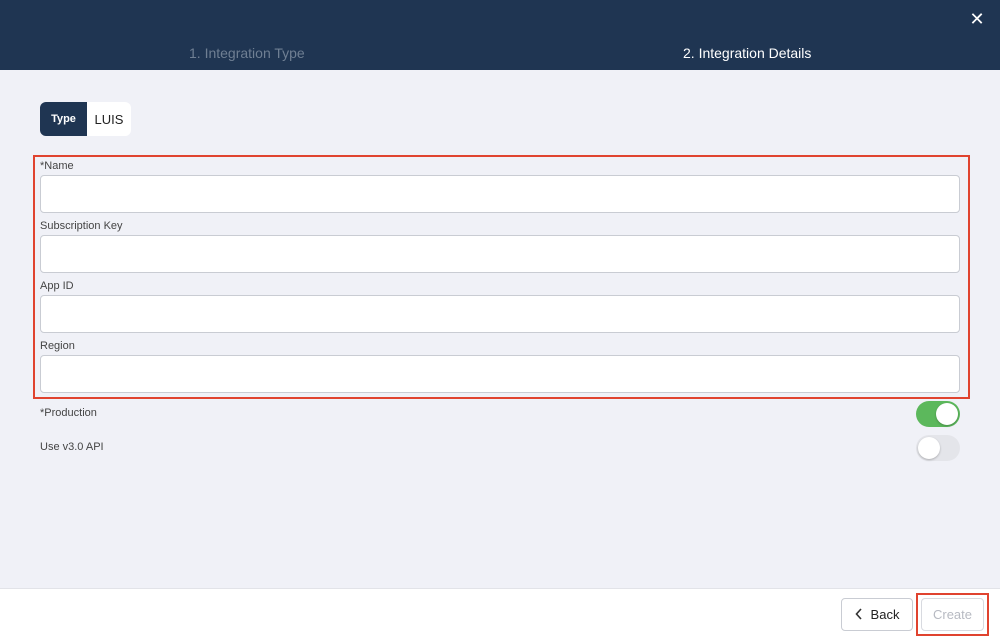 The width and height of the screenshot is (1000, 641). I want to click on create-button: Create, so click(952, 614).